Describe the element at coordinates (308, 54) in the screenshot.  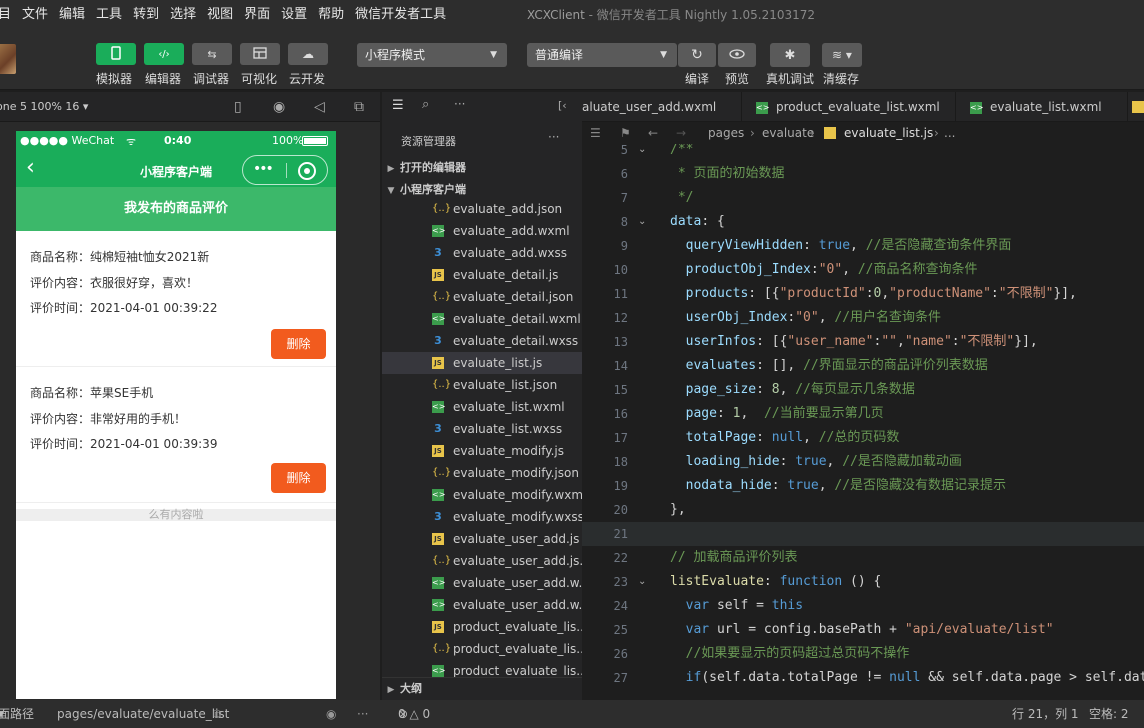
I see `cloud-dev-button: ☁` at that location.